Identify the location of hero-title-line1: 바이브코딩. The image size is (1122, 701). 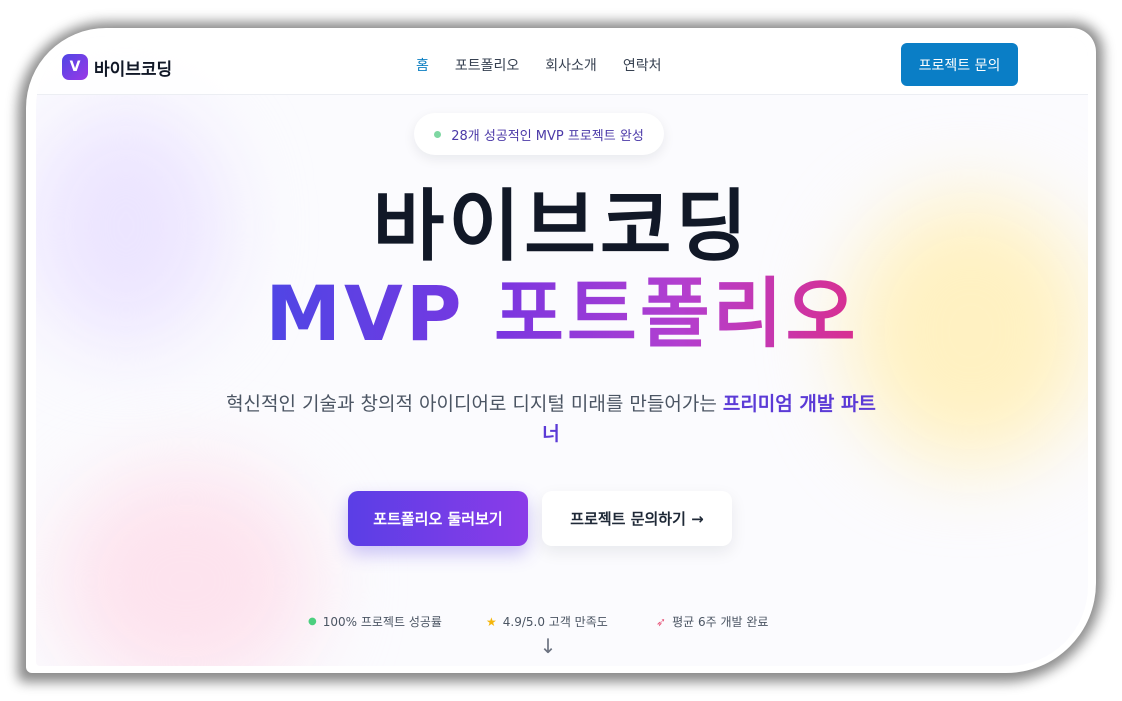
(562, 227).